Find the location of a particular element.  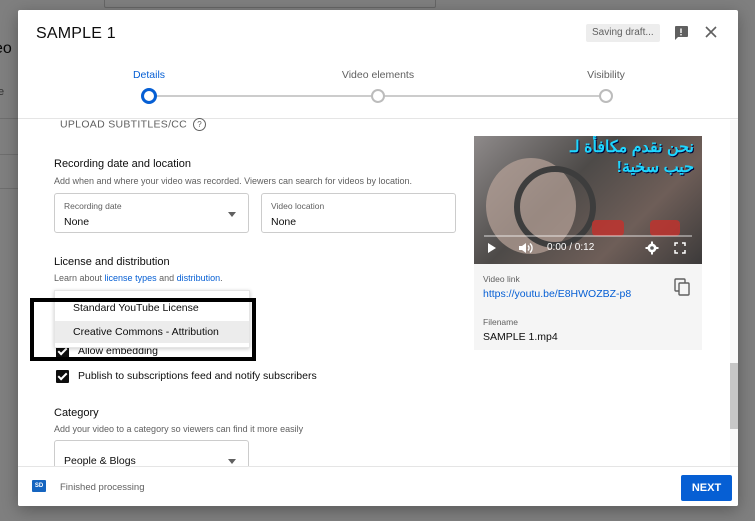

video-link: https://youtu.be/E8HWOZBZ-p8 is located at coordinates (557, 294).